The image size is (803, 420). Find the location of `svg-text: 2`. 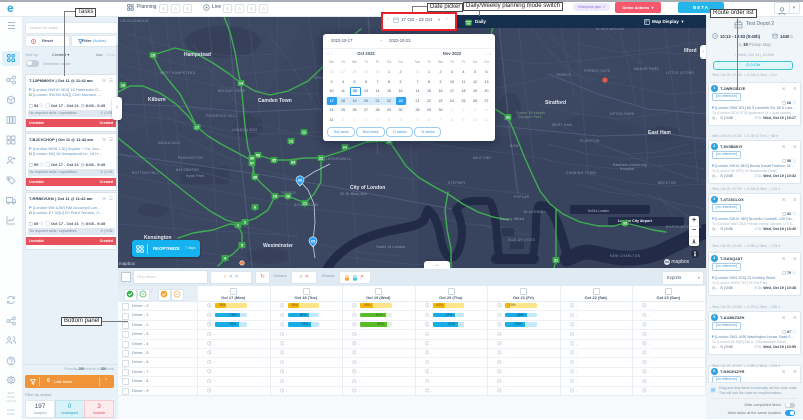

svg-text: 2 is located at coordinates (245, 222).